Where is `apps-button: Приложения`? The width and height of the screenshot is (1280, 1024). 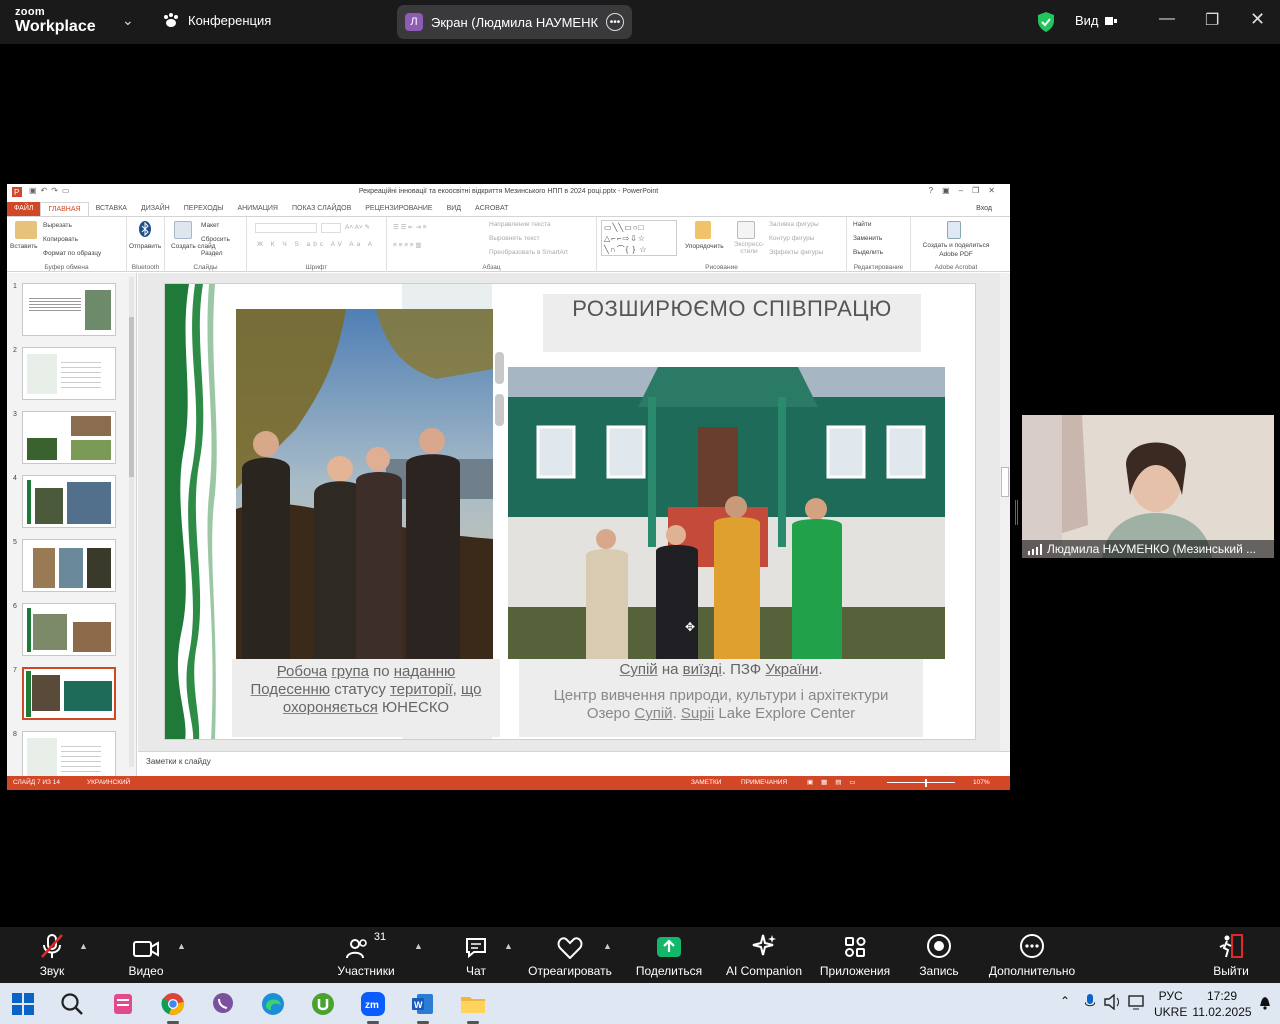
apps-button: Приложения is located at coordinates (855, 955).